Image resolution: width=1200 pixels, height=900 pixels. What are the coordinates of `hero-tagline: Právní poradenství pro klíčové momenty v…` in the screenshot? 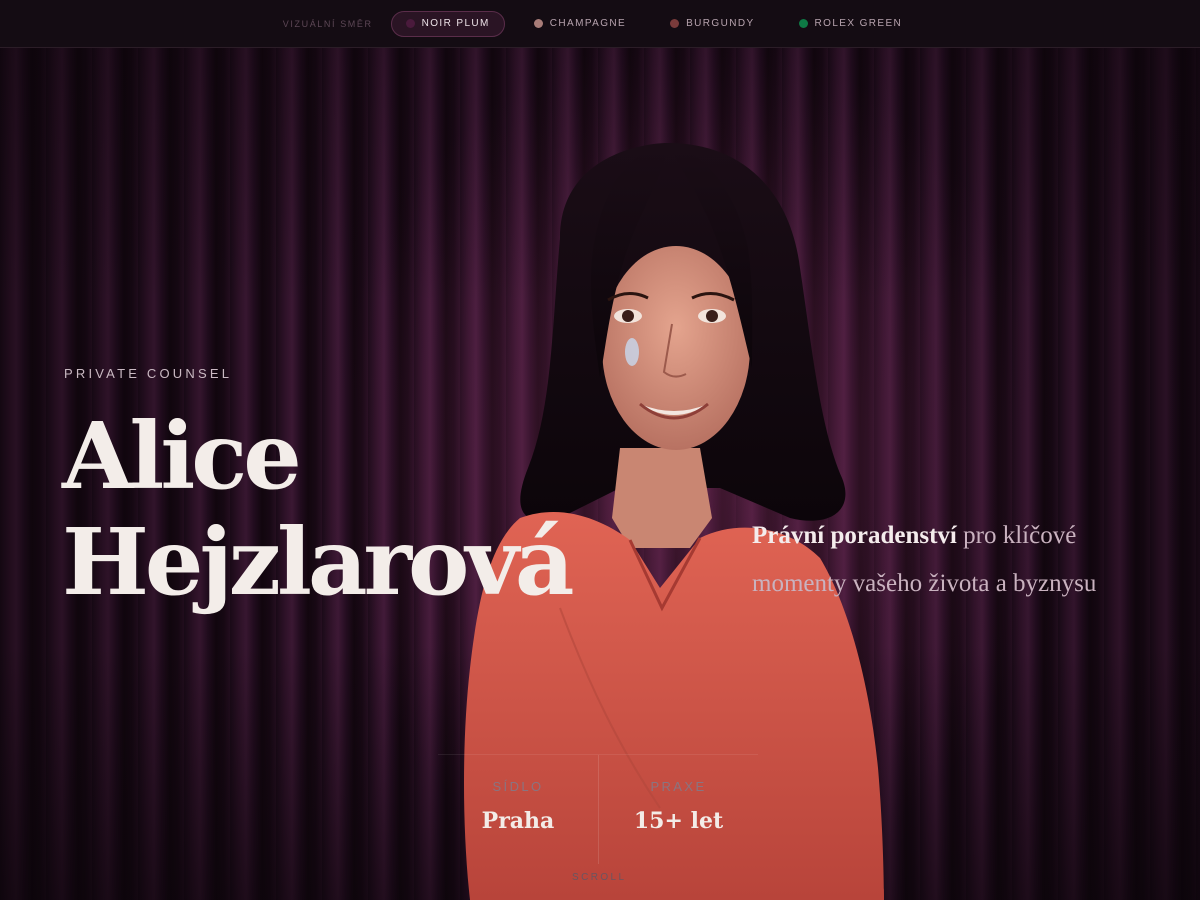 It's located at (942, 560).